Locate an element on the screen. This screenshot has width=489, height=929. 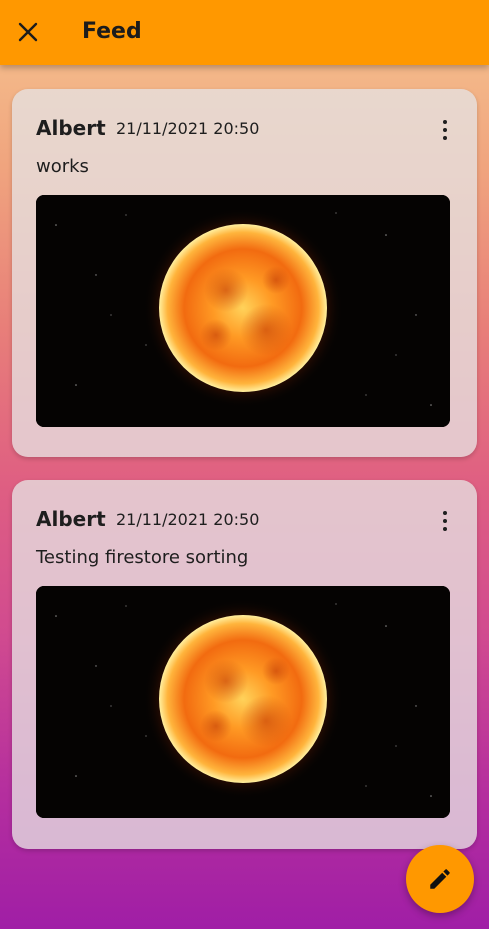
compose-button is located at coordinates (440, 879).